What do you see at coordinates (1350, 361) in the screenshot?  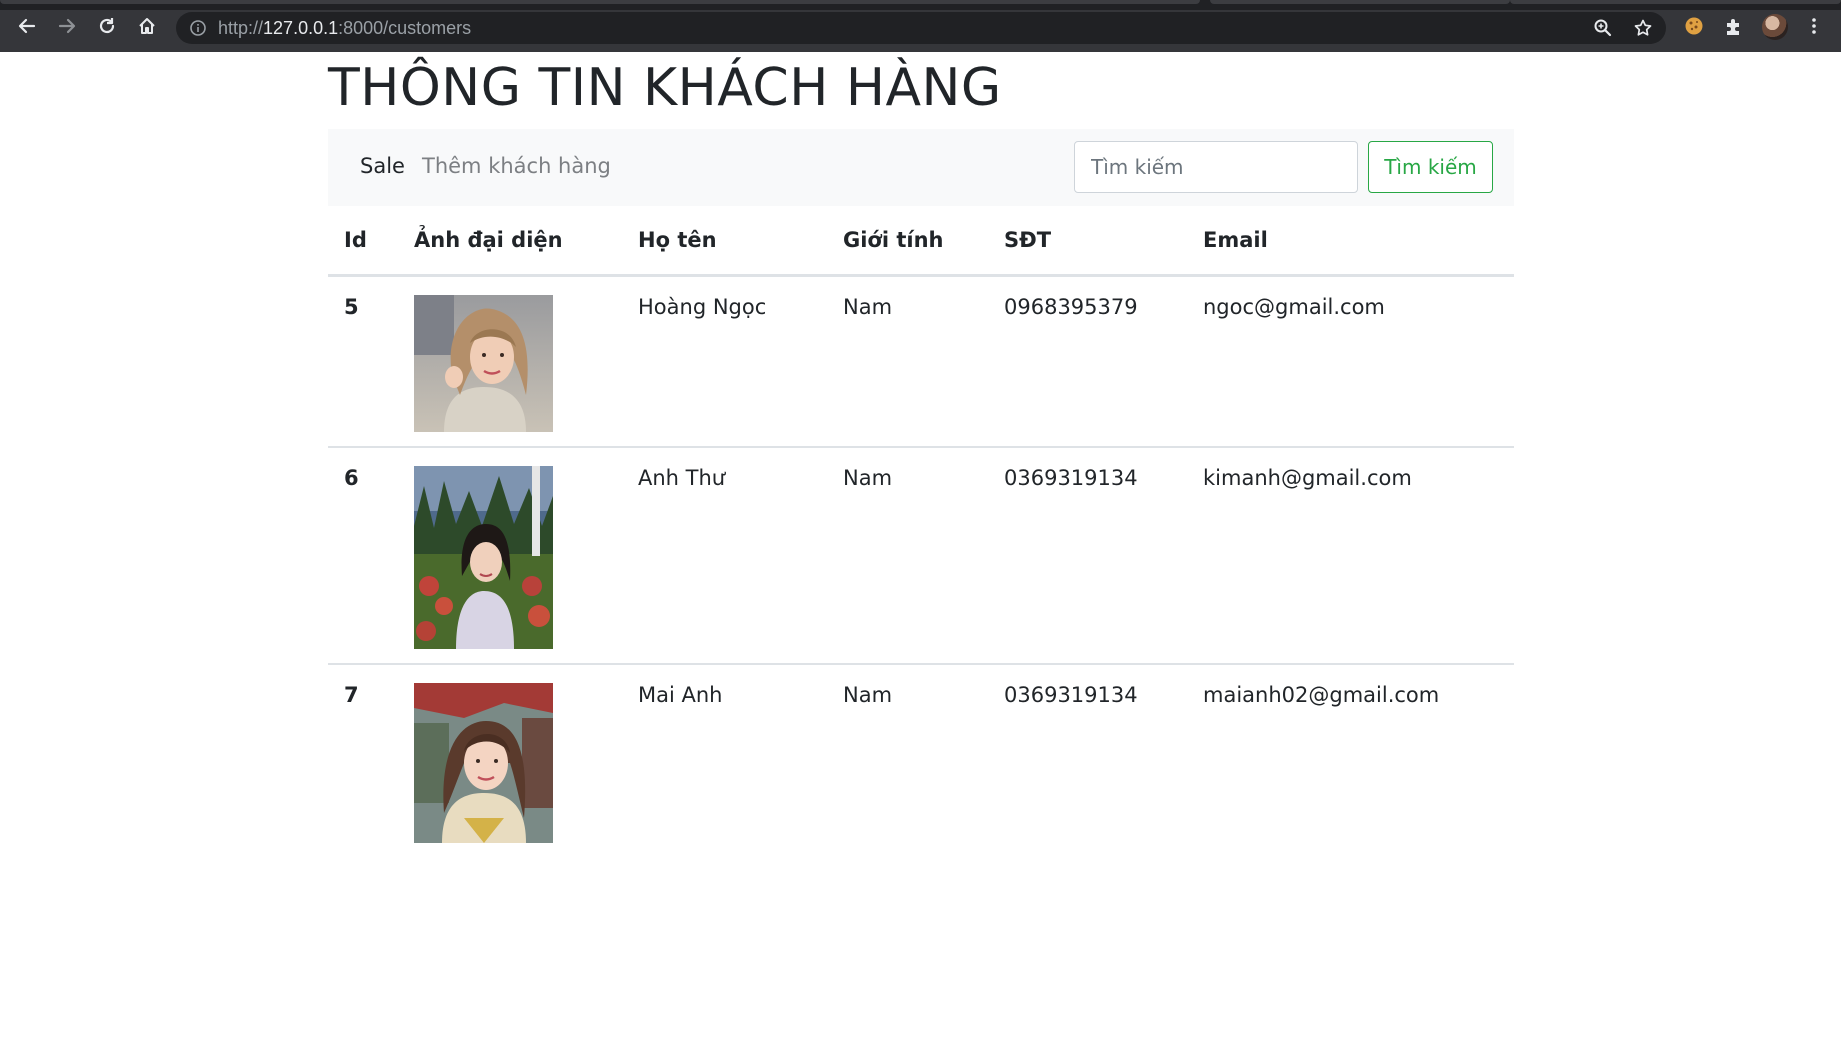 I see `cell-email: ngoc@gmail.com` at bounding box center [1350, 361].